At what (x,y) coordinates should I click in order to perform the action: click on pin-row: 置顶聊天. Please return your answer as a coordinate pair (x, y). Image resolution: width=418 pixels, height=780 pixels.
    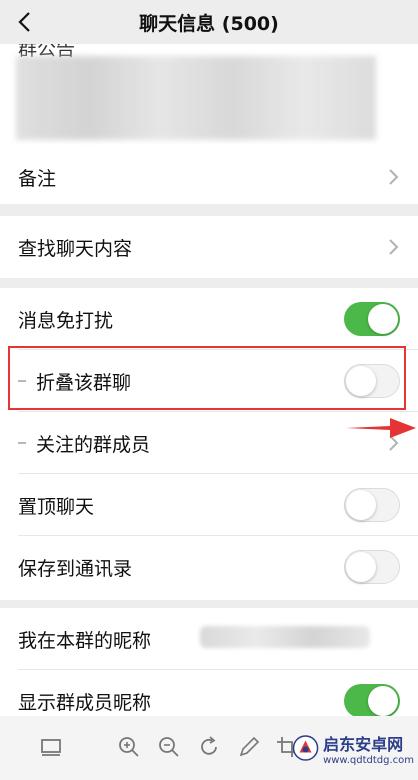
    Looking at the image, I should click on (209, 505).